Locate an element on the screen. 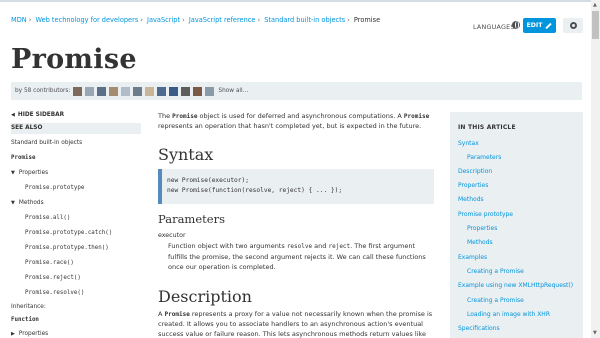  top-border is located at coordinates (300, 1).